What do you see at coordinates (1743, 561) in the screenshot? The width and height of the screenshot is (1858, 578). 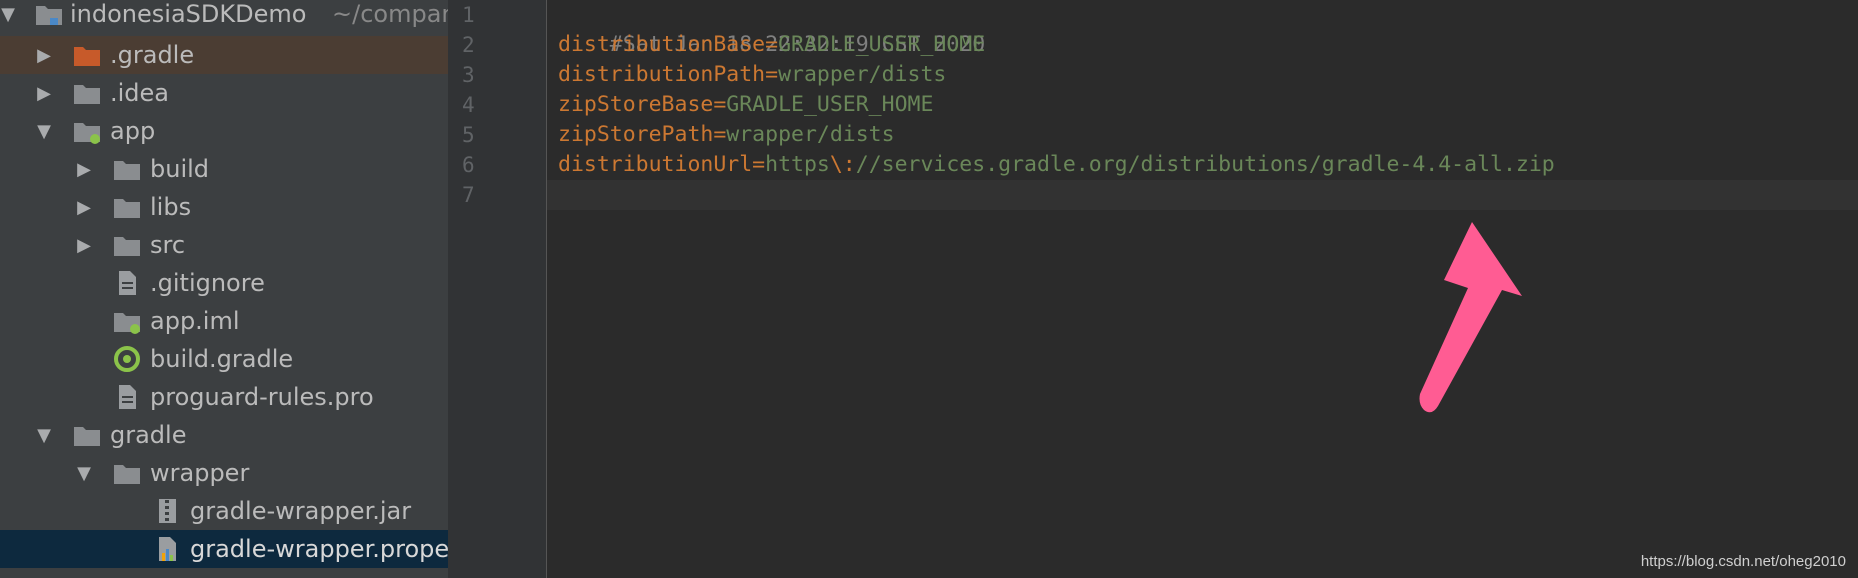 I see `watermark-text: https://blog.csdn.net/oheg2010` at bounding box center [1743, 561].